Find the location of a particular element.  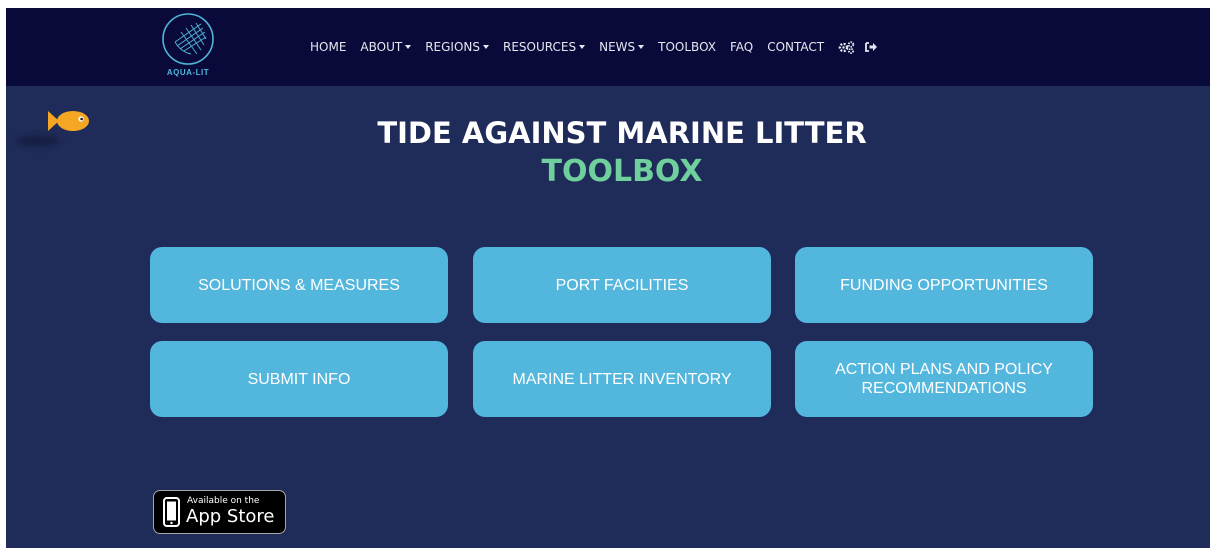

page-title: TIDE AGAINST MARINE LITTER is located at coordinates (622, 133).